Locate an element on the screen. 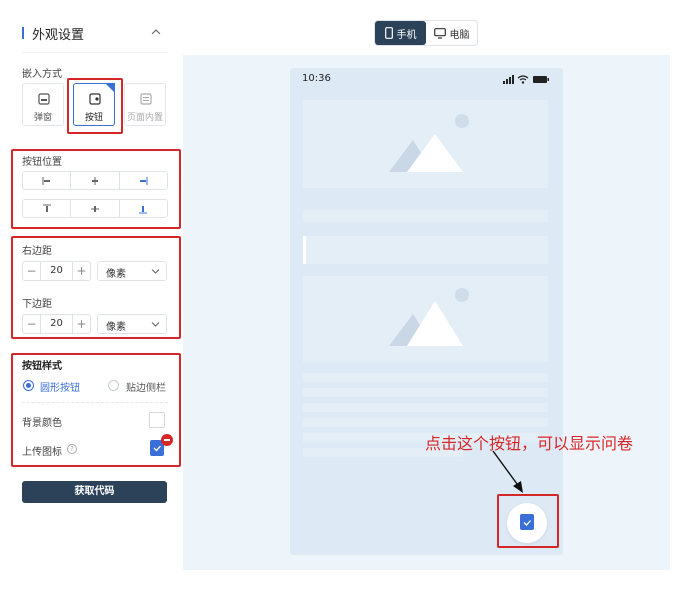  floating-survey-button is located at coordinates (527, 523).